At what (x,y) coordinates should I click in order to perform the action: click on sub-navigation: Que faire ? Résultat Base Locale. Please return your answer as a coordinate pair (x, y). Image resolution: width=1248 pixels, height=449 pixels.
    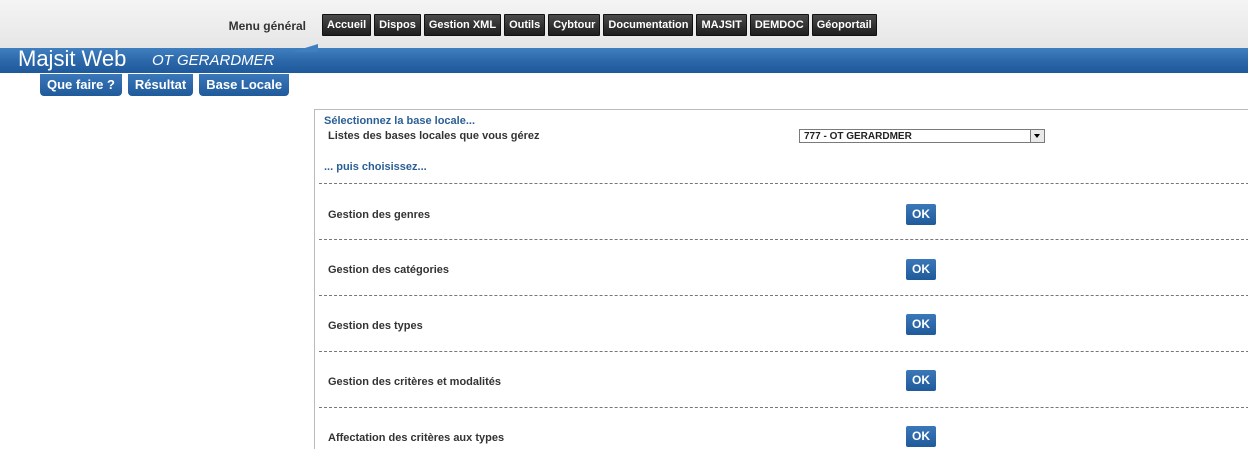
    Looking at the image, I should click on (165, 85).